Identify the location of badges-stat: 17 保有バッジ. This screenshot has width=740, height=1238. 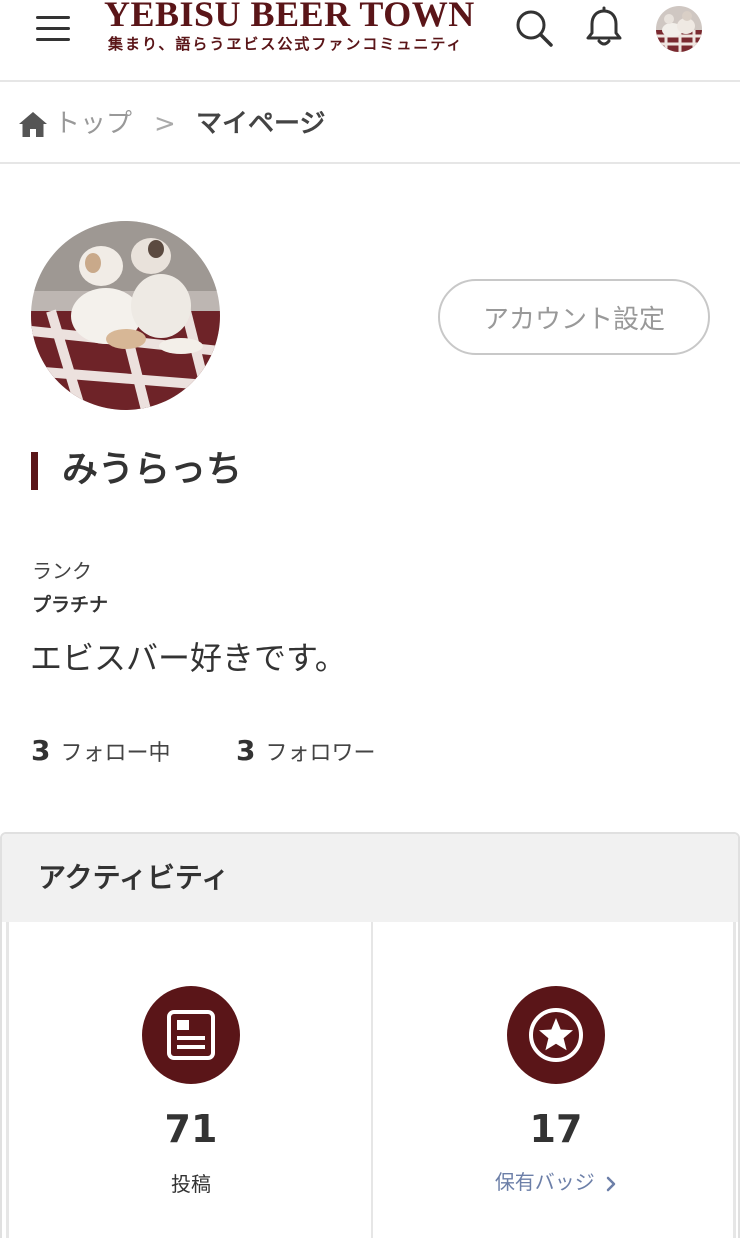
(556, 1080).